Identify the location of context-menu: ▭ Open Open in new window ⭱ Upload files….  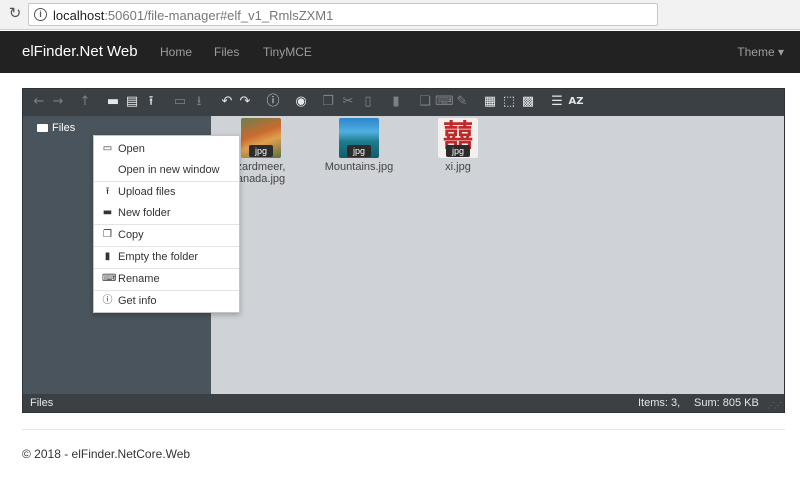
(166, 224).